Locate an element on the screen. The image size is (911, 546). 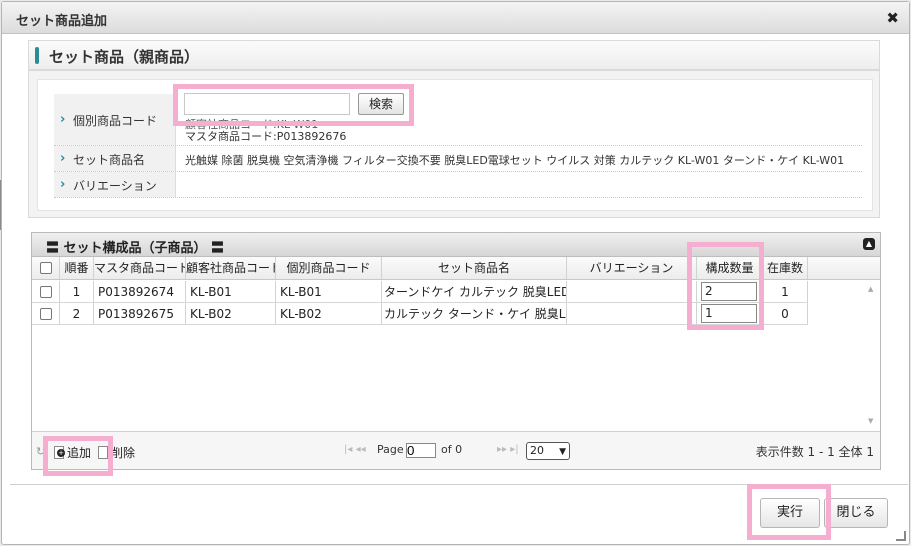
col-set-name: セット商品名 is located at coordinates (474, 268).